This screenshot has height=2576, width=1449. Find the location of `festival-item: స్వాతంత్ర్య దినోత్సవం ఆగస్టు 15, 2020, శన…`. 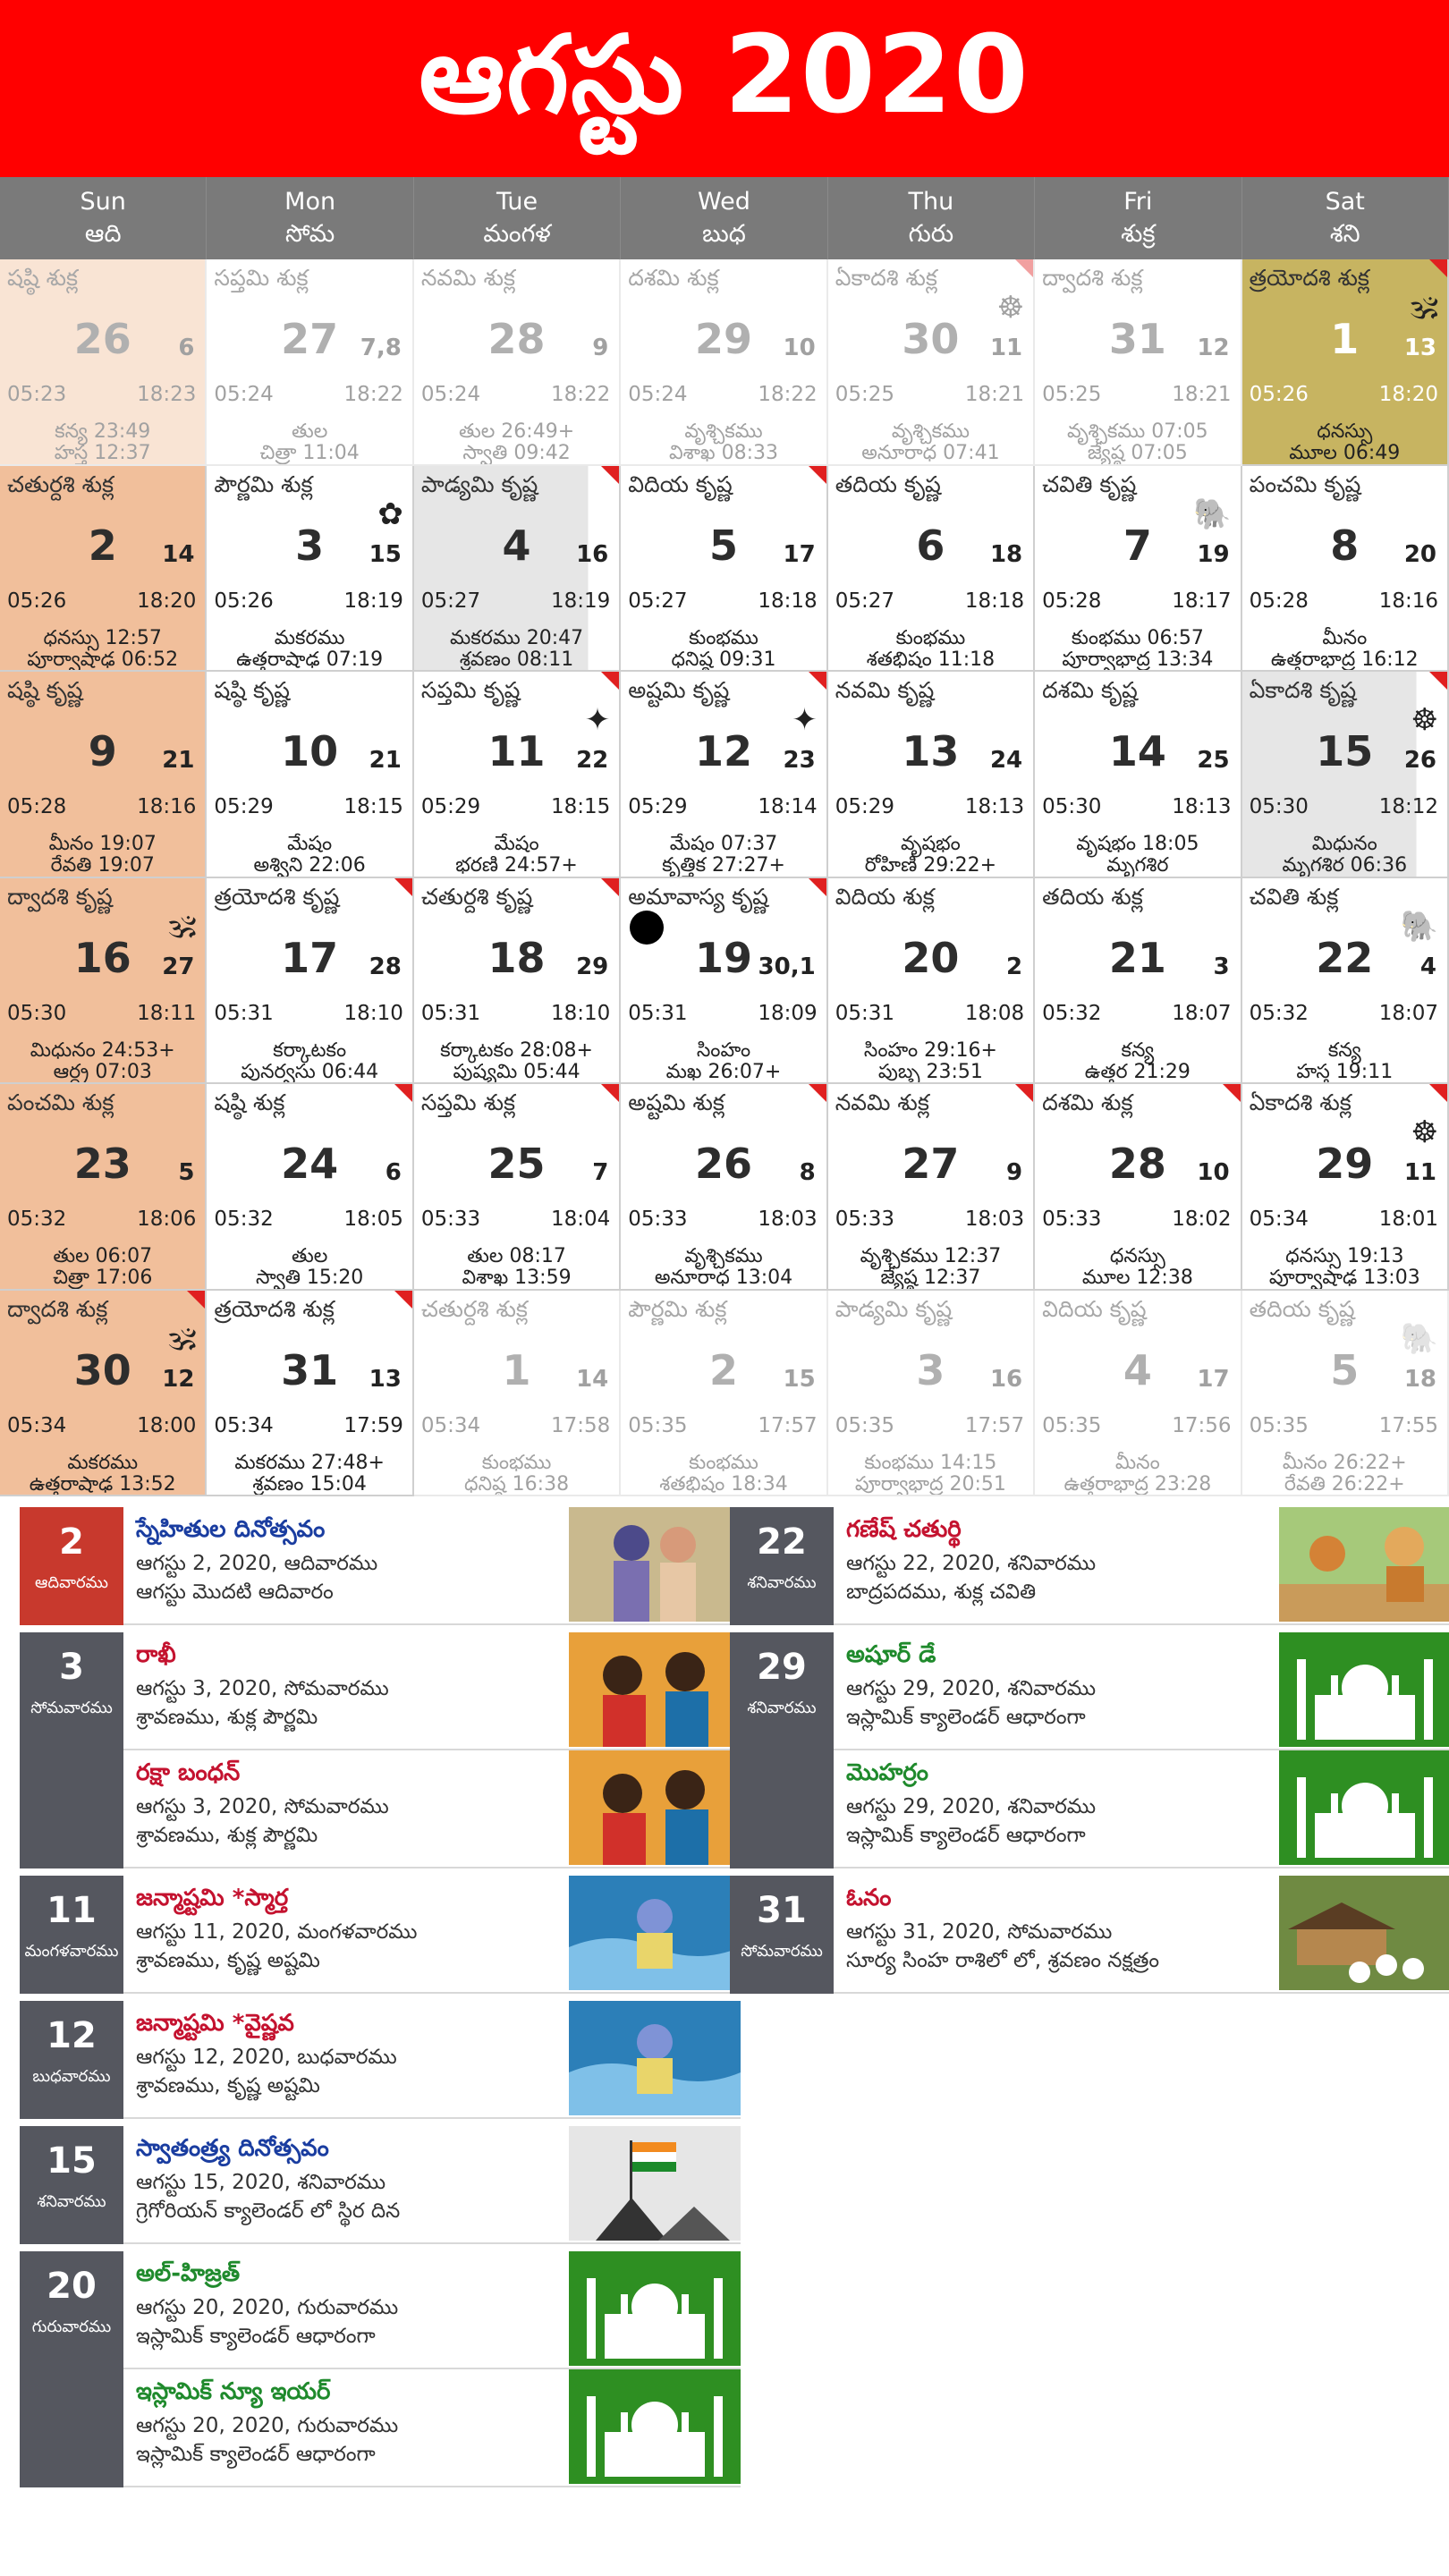

festival-item: స్వాతంత్ర్య దినోత్సవం ఆగస్టు 15, 2020, శన… is located at coordinates (432, 2185).